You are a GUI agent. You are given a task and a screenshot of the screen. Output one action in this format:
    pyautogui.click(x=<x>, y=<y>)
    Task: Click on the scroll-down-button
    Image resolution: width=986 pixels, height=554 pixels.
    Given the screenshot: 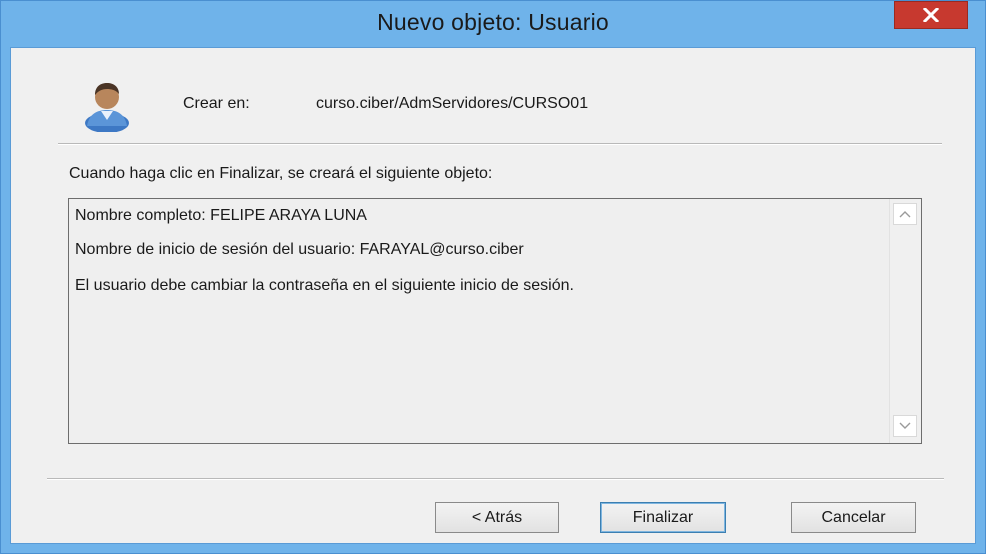 What is the action you would take?
    pyautogui.click(x=905, y=426)
    